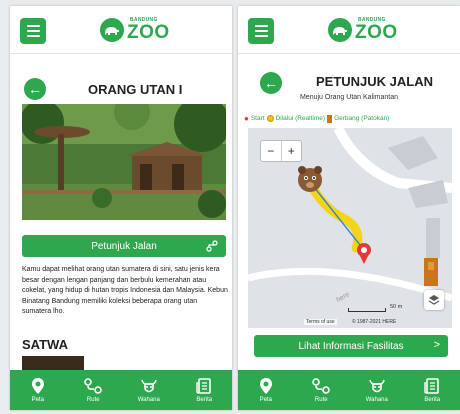  Describe the element at coordinates (362, 118) in the screenshot. I see `legend-gate: Gerbang (Patokan)` at that location.